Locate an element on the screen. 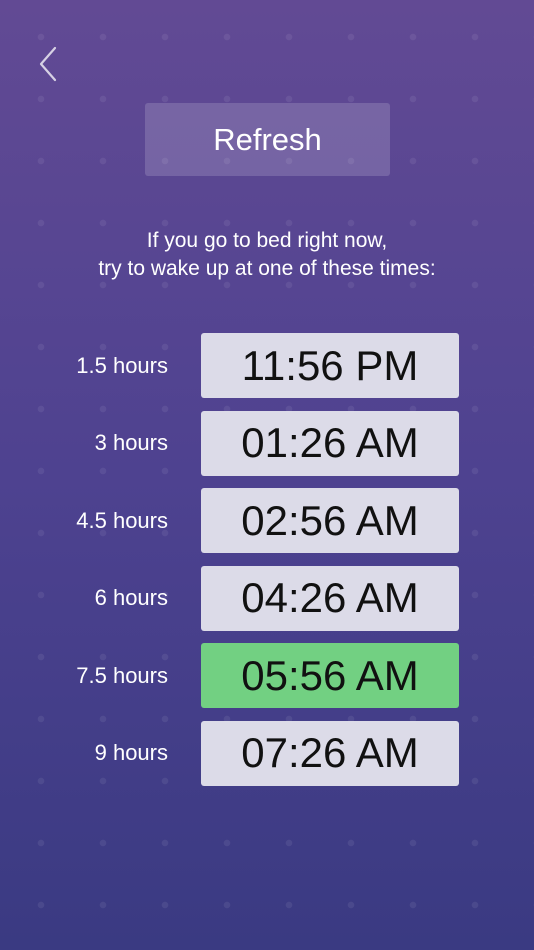 This screenshot has width=534, height=950. wake-time-row: 7.5 hours 05:56 AM is located at coordinates (267, 675).